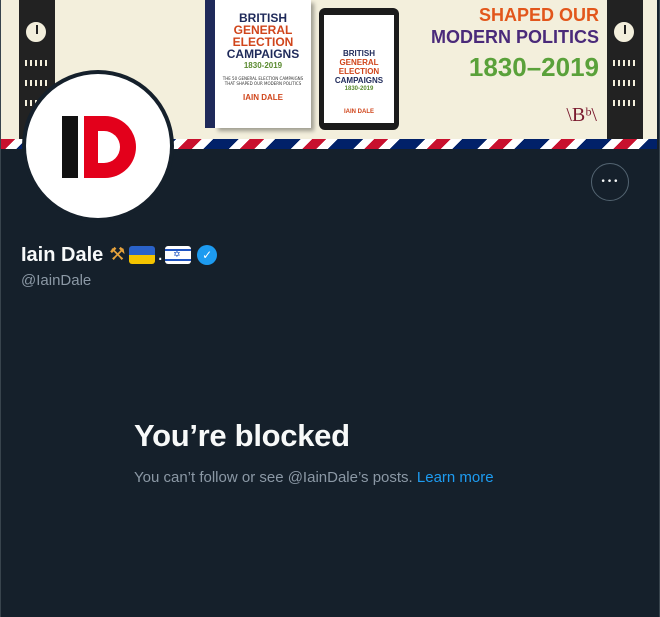 Image resolution: width=660 pixels, height=617 pixels. What do you see at coordinates (625, 70) in the screenshot?
I see `big-ben-right-graphic` at bounding box center [625, 70].